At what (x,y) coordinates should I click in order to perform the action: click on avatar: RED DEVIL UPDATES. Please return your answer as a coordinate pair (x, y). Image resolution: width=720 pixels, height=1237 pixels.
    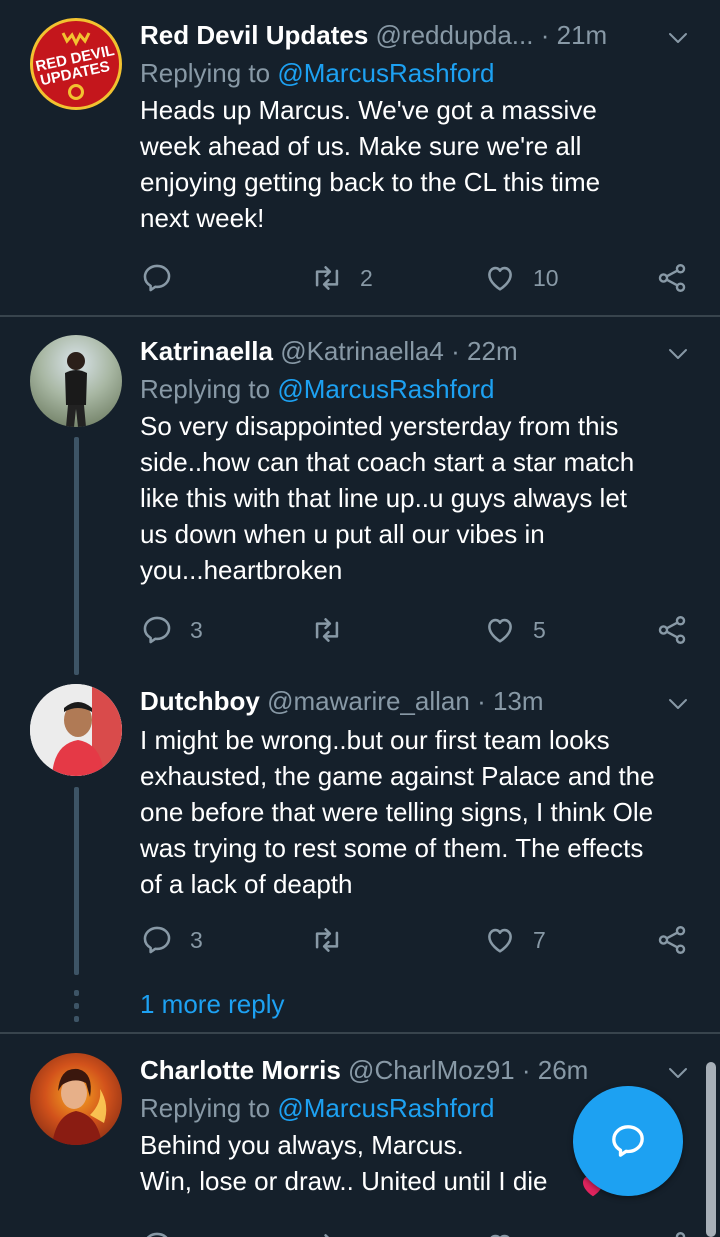
    Looking at the image, I should click on (76, 64).